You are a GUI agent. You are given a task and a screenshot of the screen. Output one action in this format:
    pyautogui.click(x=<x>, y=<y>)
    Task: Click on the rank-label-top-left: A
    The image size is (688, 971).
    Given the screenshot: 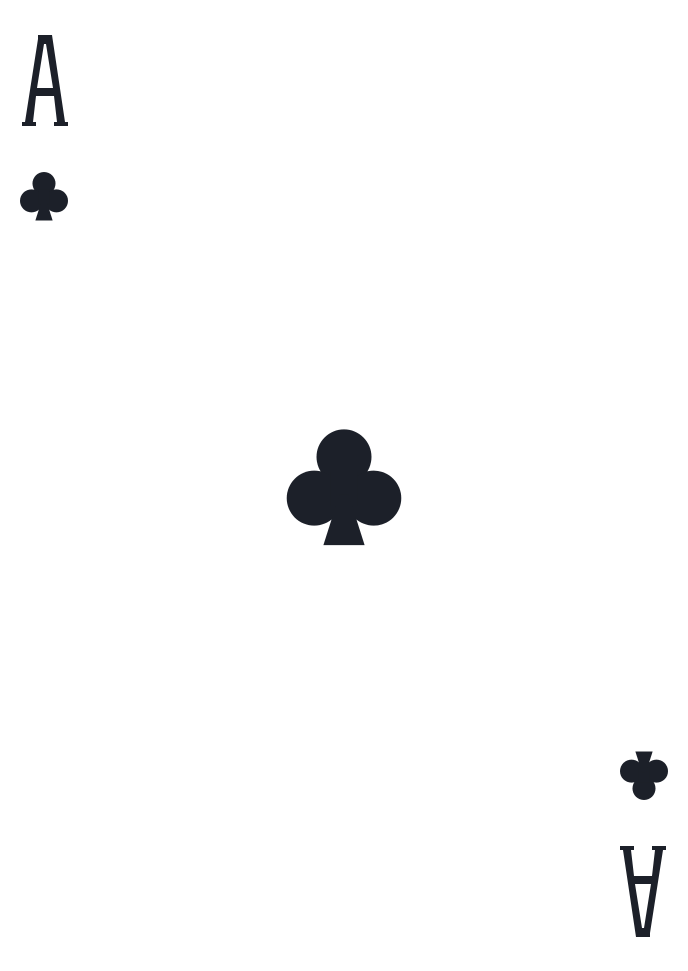 What is the action you would take?
    pyautogui.click(x=44, y=80)
    